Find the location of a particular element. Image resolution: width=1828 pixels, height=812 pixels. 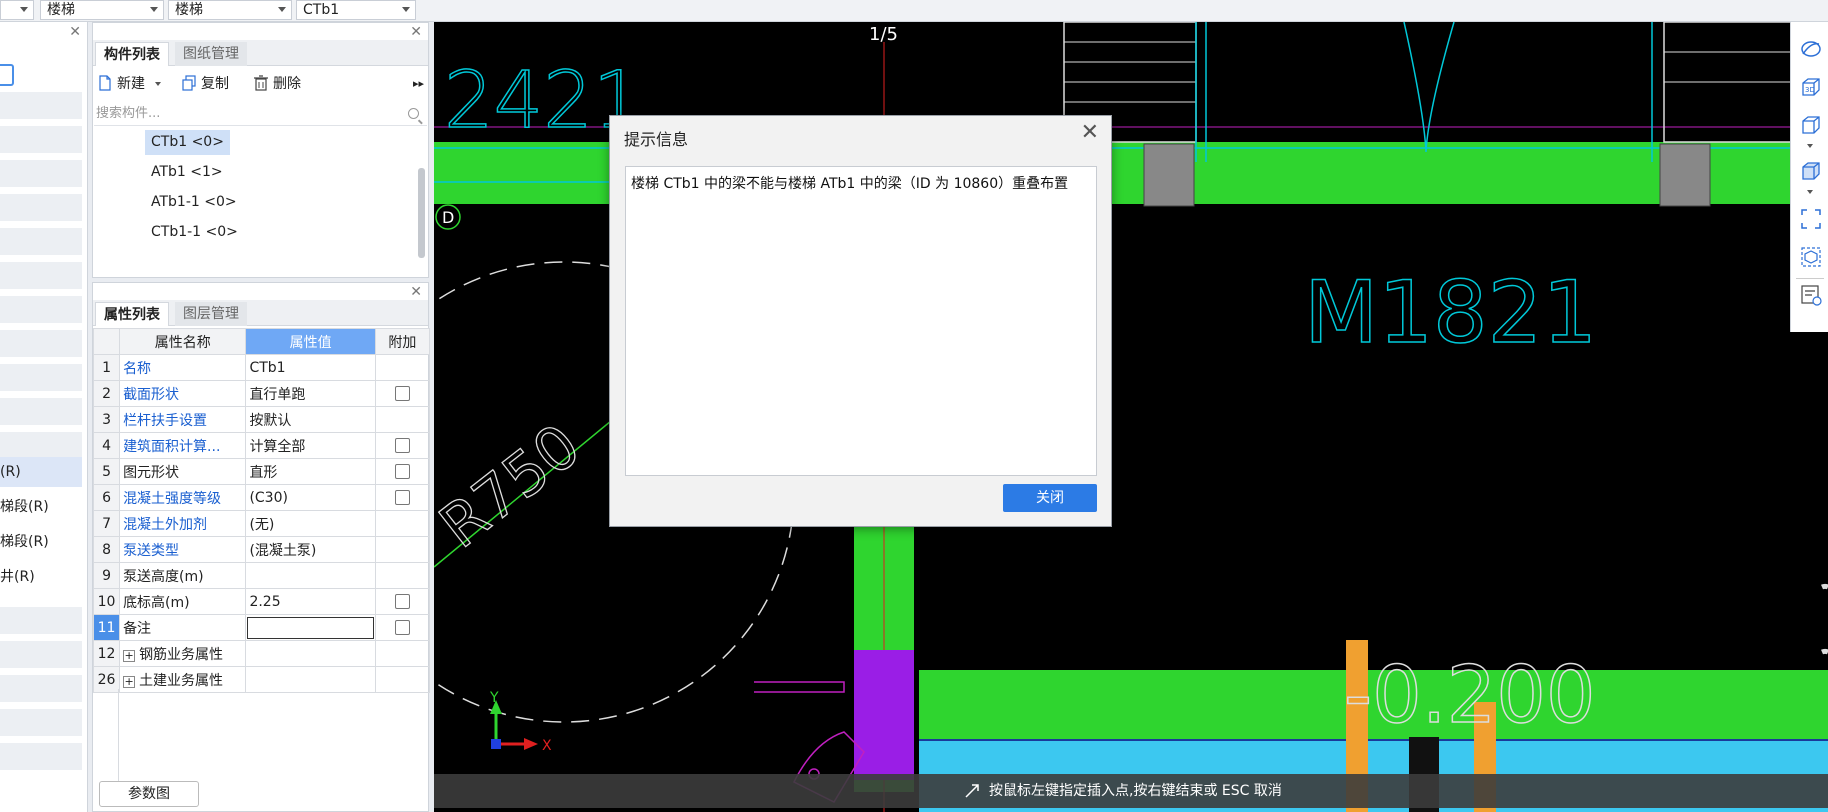

tab-component-list: 构件列表 is located at coordinates (132, 54).